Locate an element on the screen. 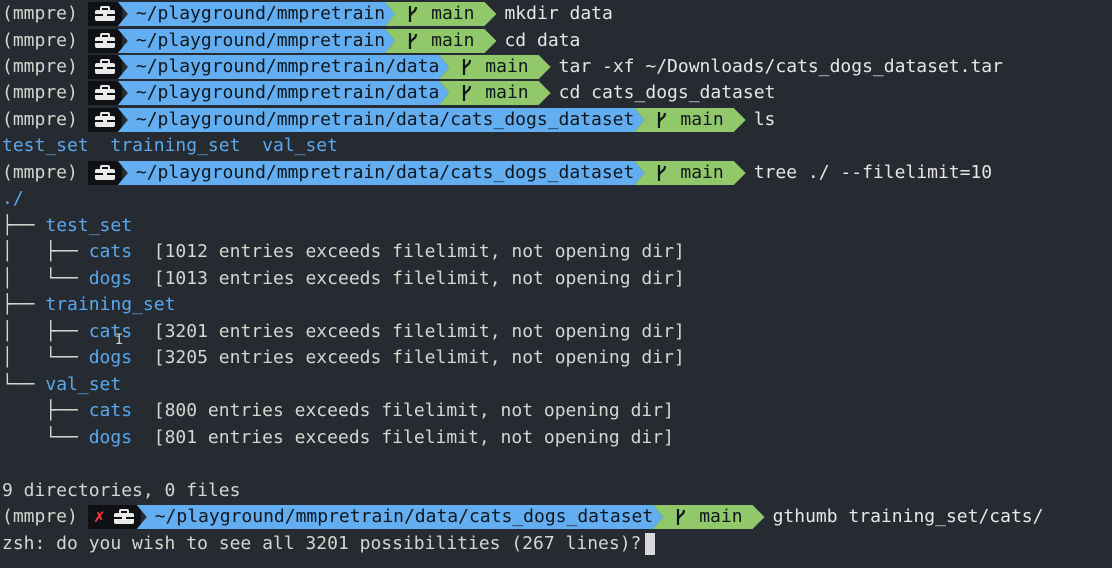 This screenshot has height=568, width=1112. os-segment: ✗ is located at coordinates (114, 517).